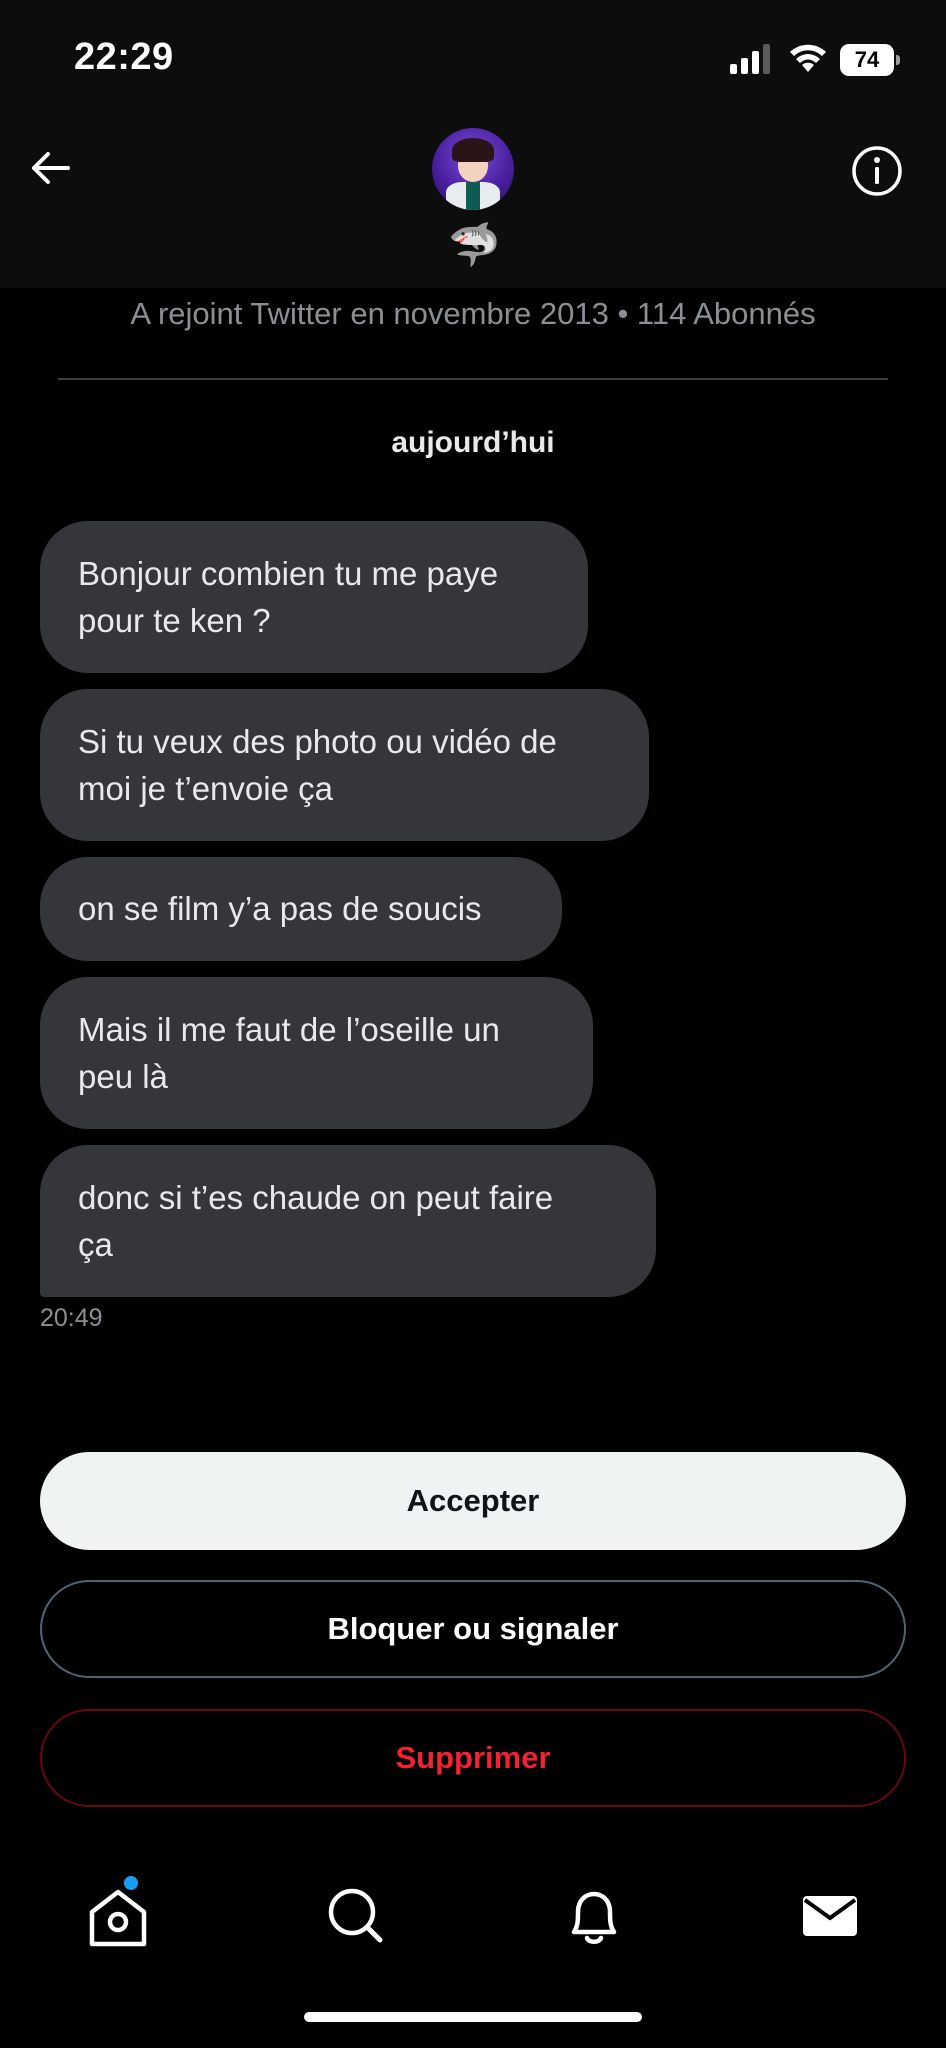 The image size is (946, 2048). I want to click on accept-button: Accepter, so click(473, 1501).